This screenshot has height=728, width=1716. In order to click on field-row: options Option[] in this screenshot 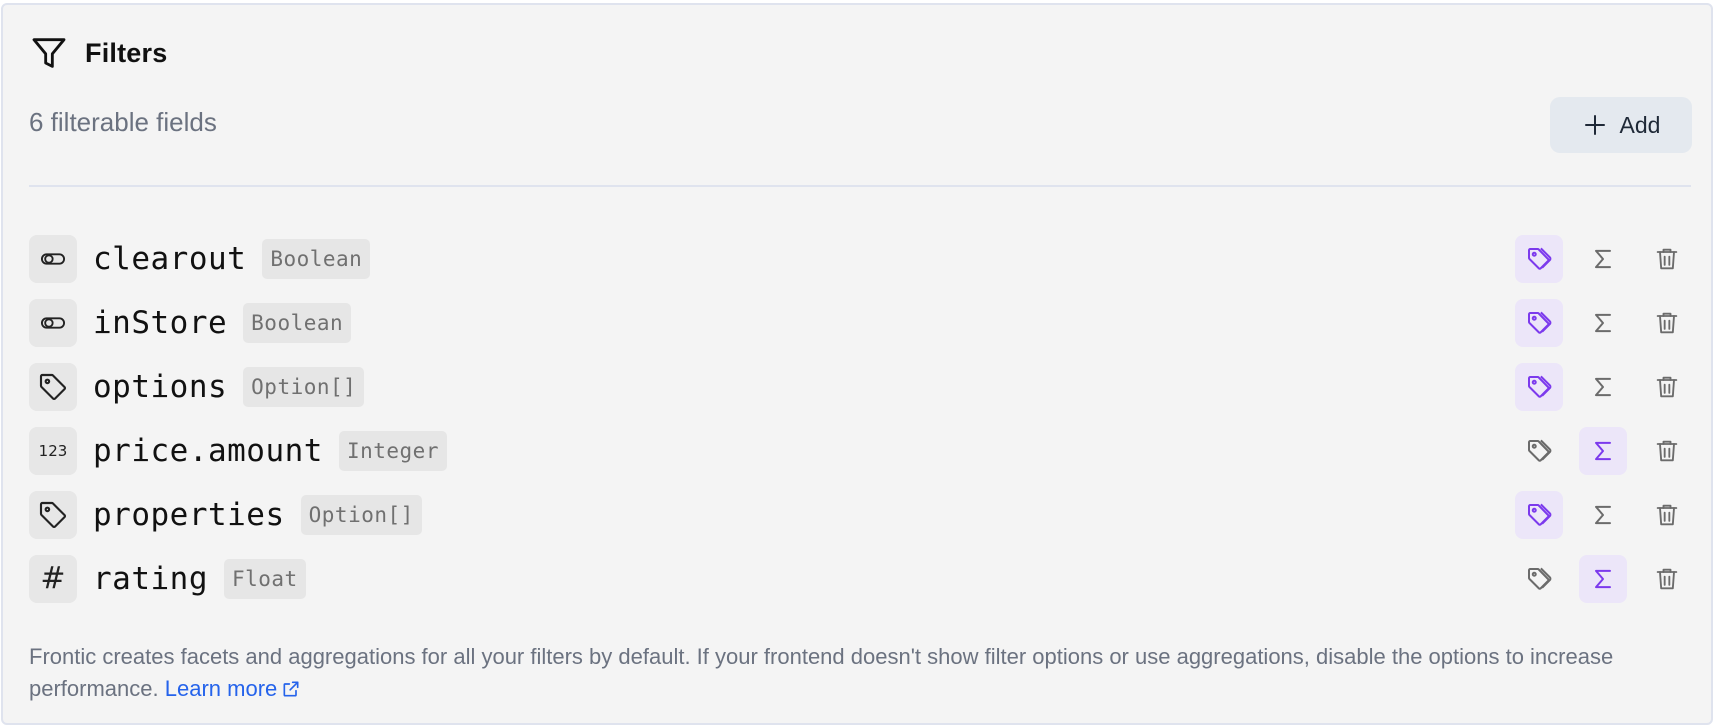, I will do `click(860, 387)`.